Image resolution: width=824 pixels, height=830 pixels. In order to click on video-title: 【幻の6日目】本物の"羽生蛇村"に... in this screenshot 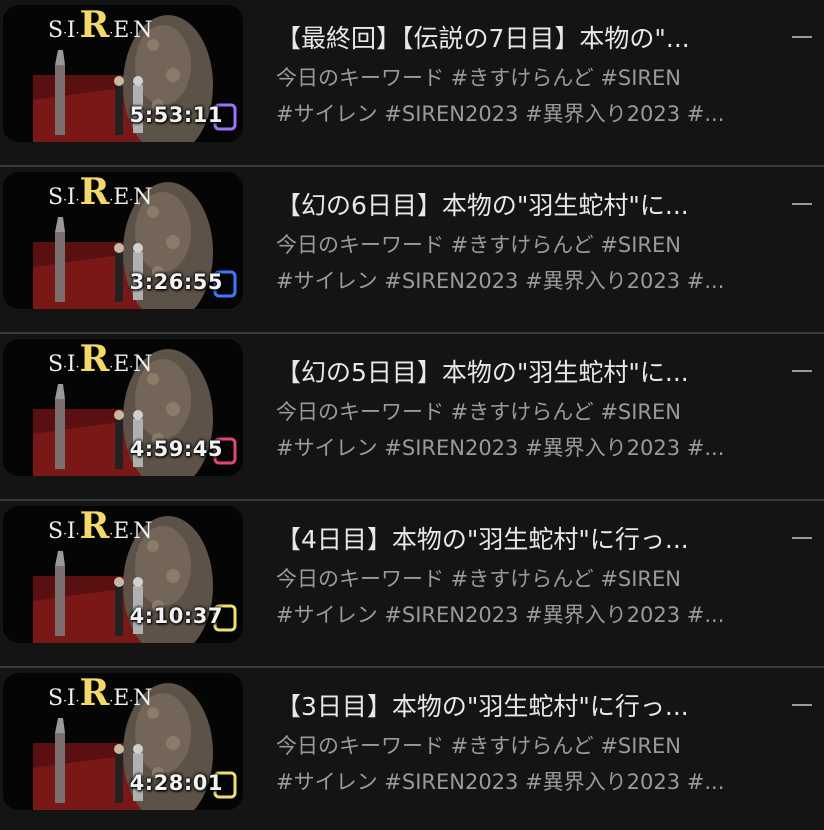, I will do `click(511, 206)`.